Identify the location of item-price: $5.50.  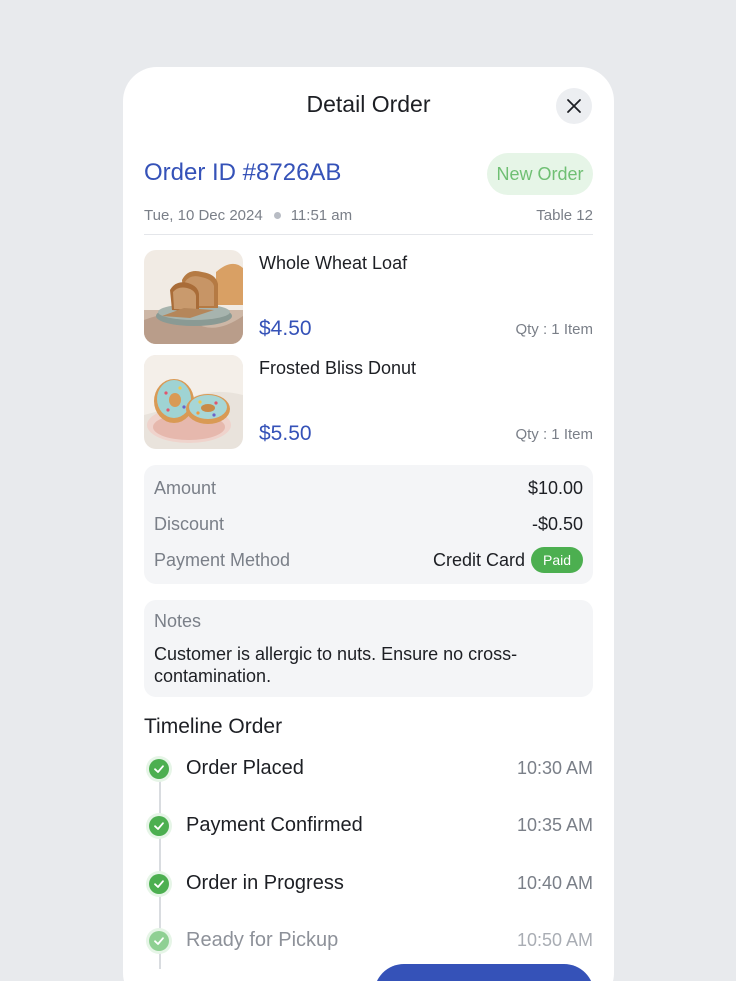
(285, 433).